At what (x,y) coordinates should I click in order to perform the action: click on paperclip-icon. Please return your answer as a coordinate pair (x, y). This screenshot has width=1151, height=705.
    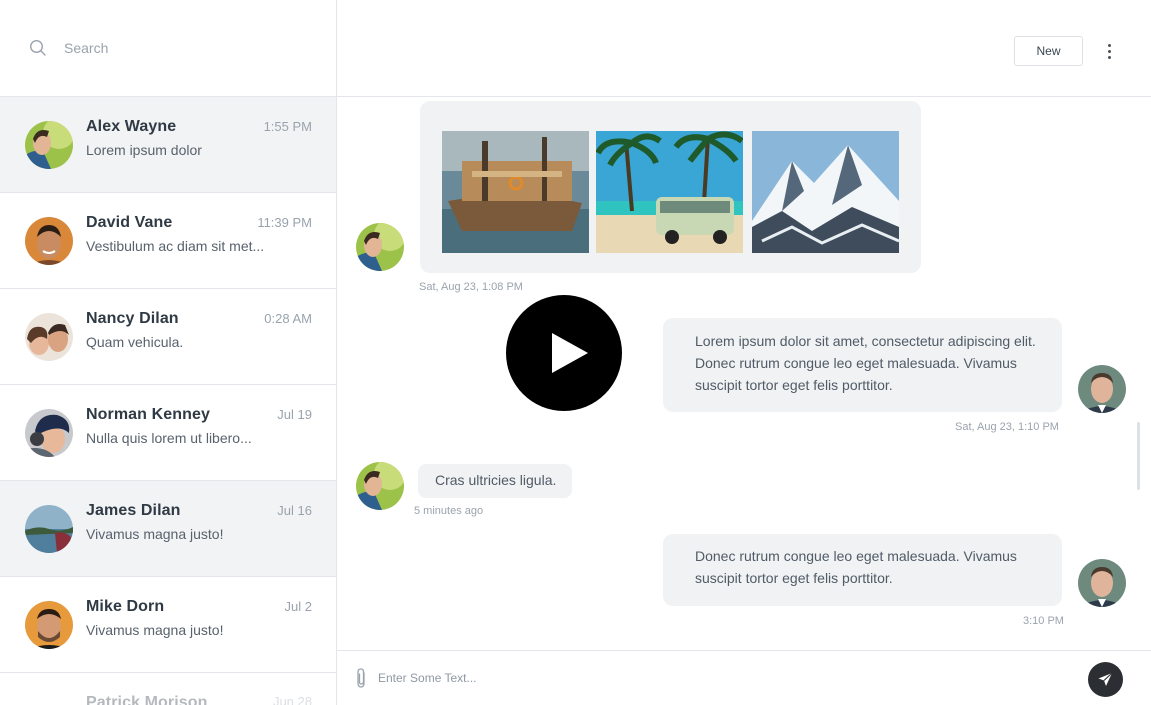
    Looking at the image, I should click on (361, 678).